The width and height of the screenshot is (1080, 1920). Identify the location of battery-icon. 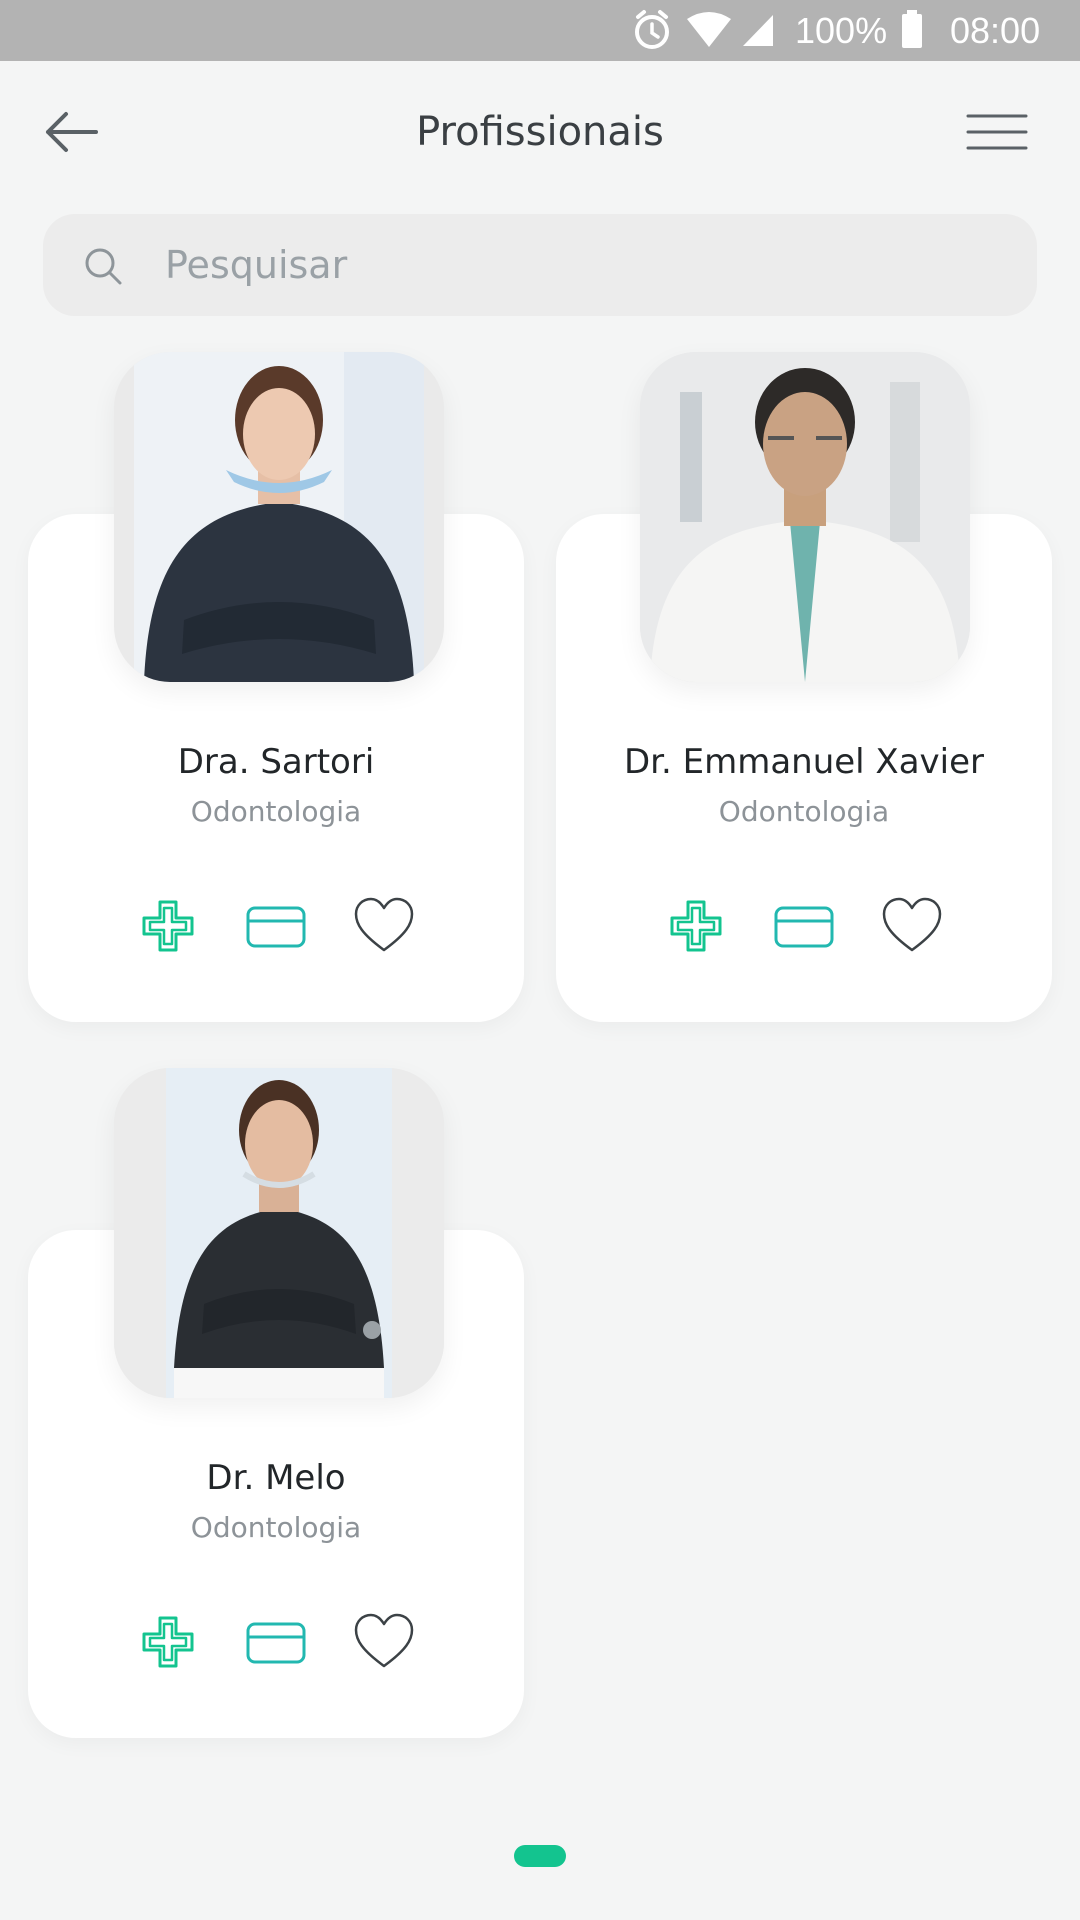
(912, 29).